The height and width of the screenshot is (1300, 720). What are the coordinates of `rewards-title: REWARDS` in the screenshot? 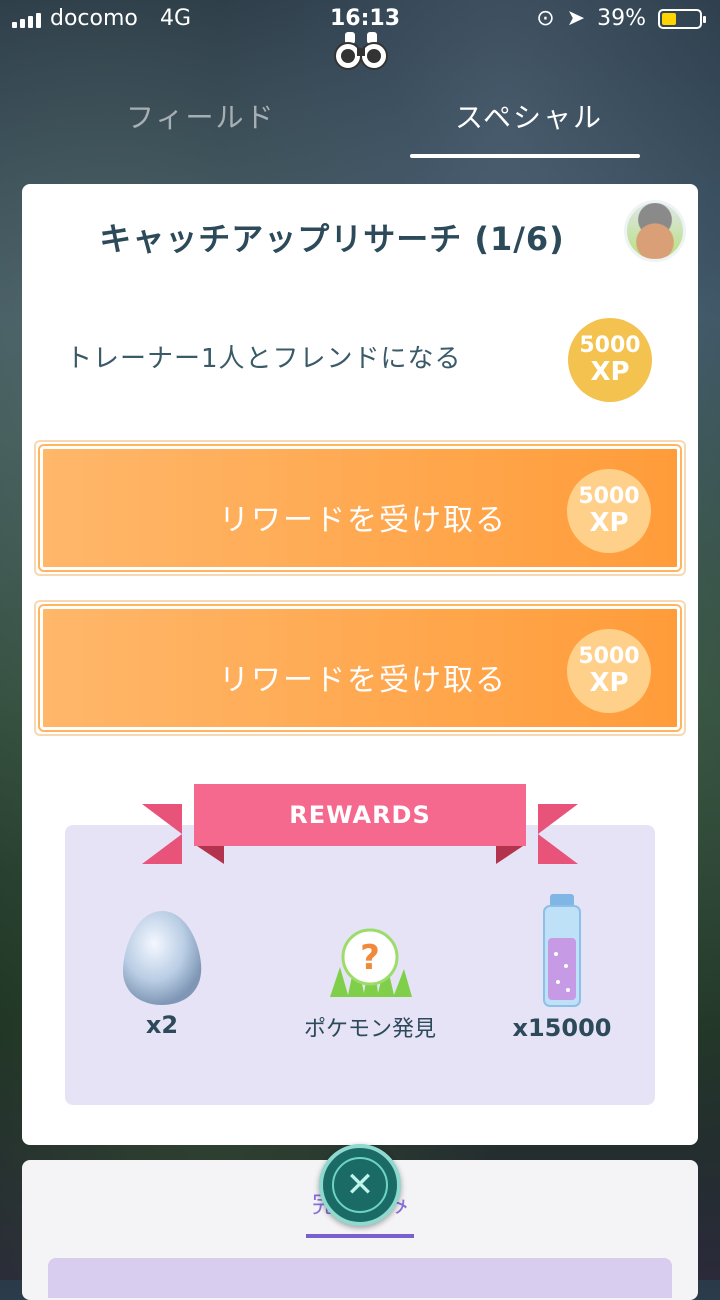 It's located at (360, 815).